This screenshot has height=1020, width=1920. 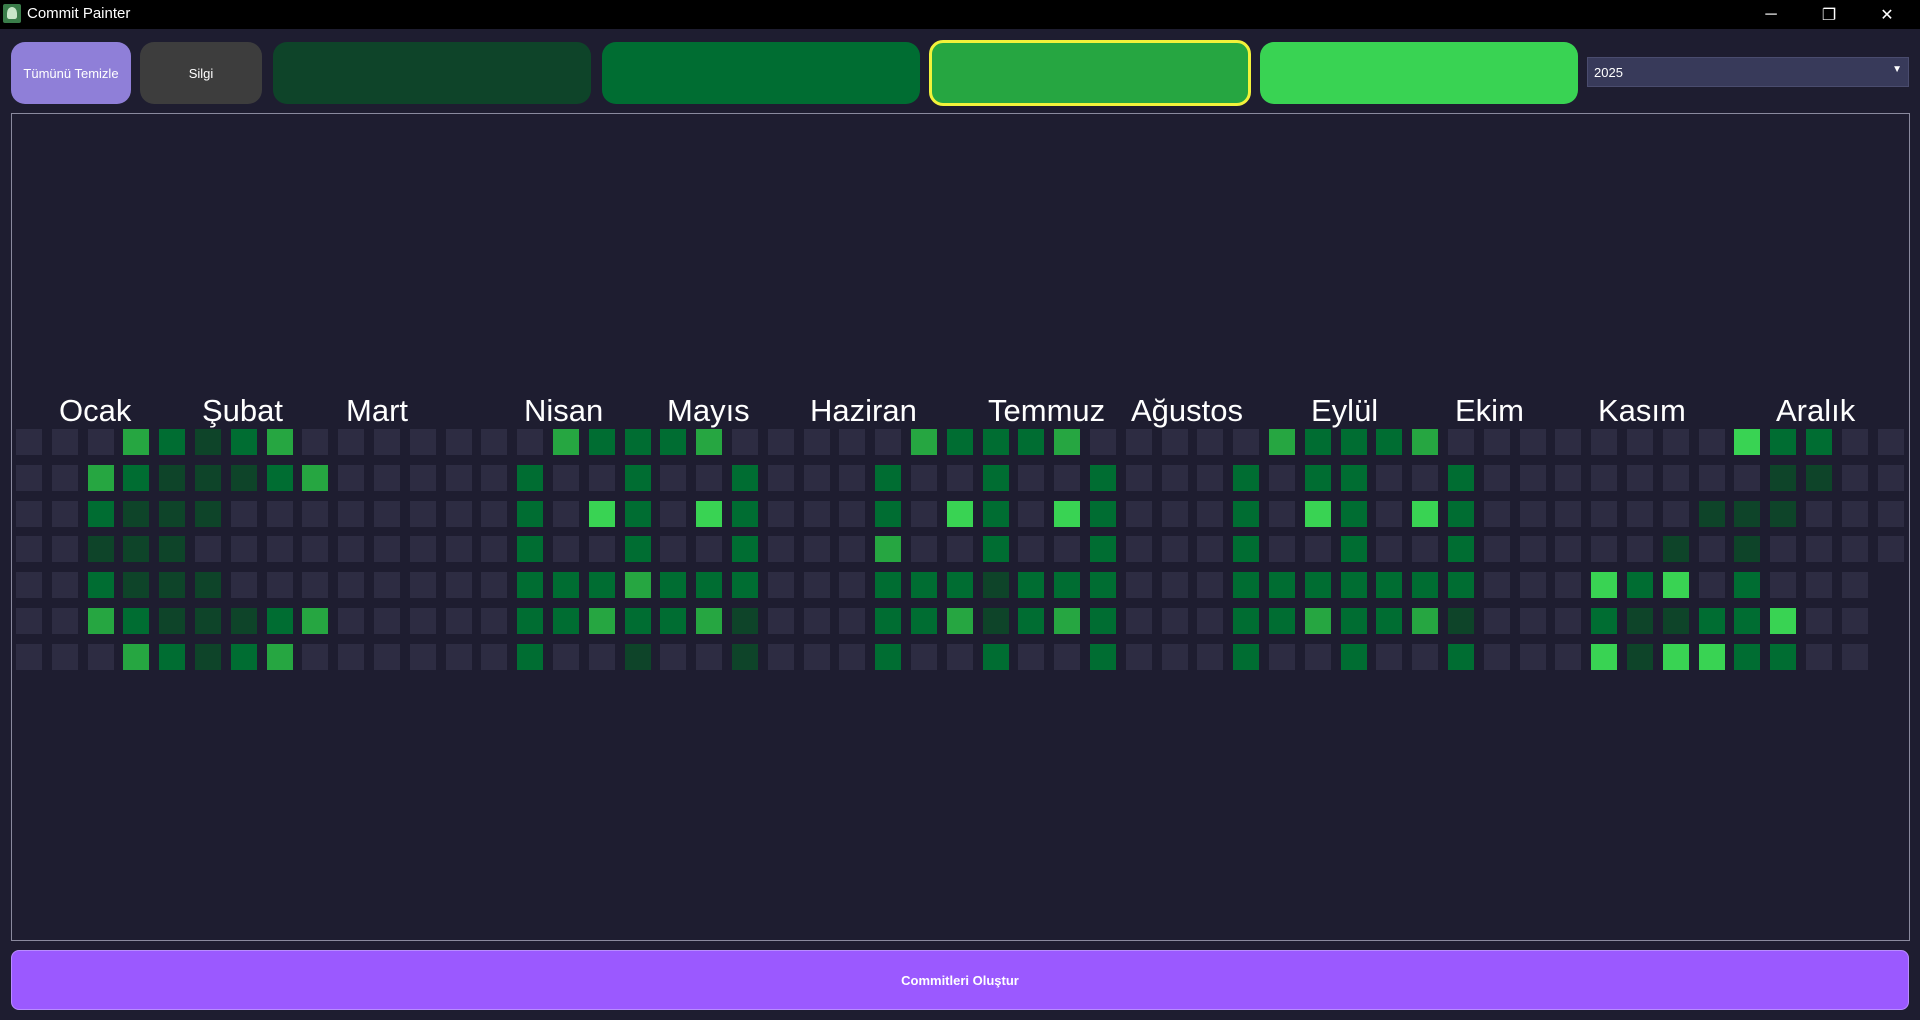 I want to click on year-select: 2025 ▼, so click(x=1748, y=72).